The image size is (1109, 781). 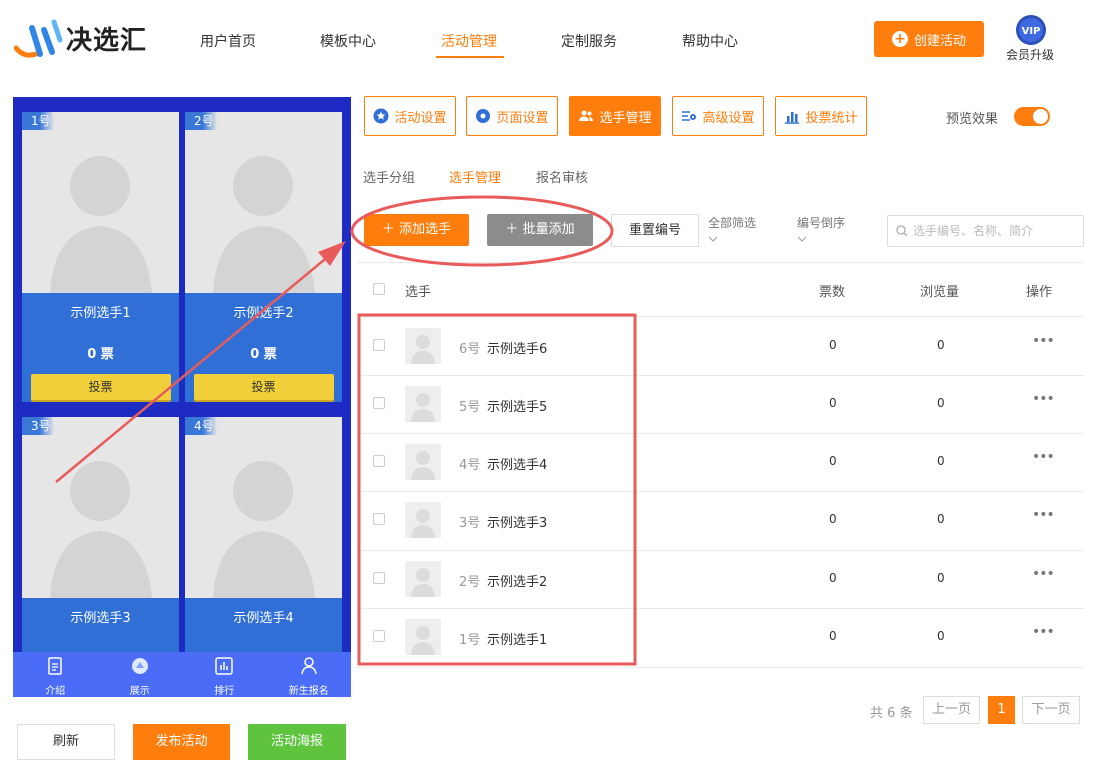 What do you see at coordinates (228, 41) in the screenshot?
I see `nav-home: 用户首页` at bounding box center [228, 41].